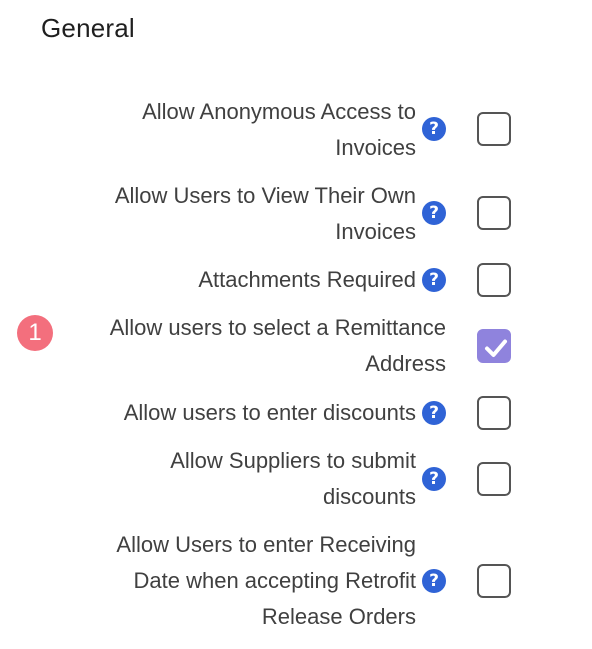  What do you see at coordinates (494, 413) in the screenshot?
I see `checkbox-enter-discounts` at bounding box center [494, 413].